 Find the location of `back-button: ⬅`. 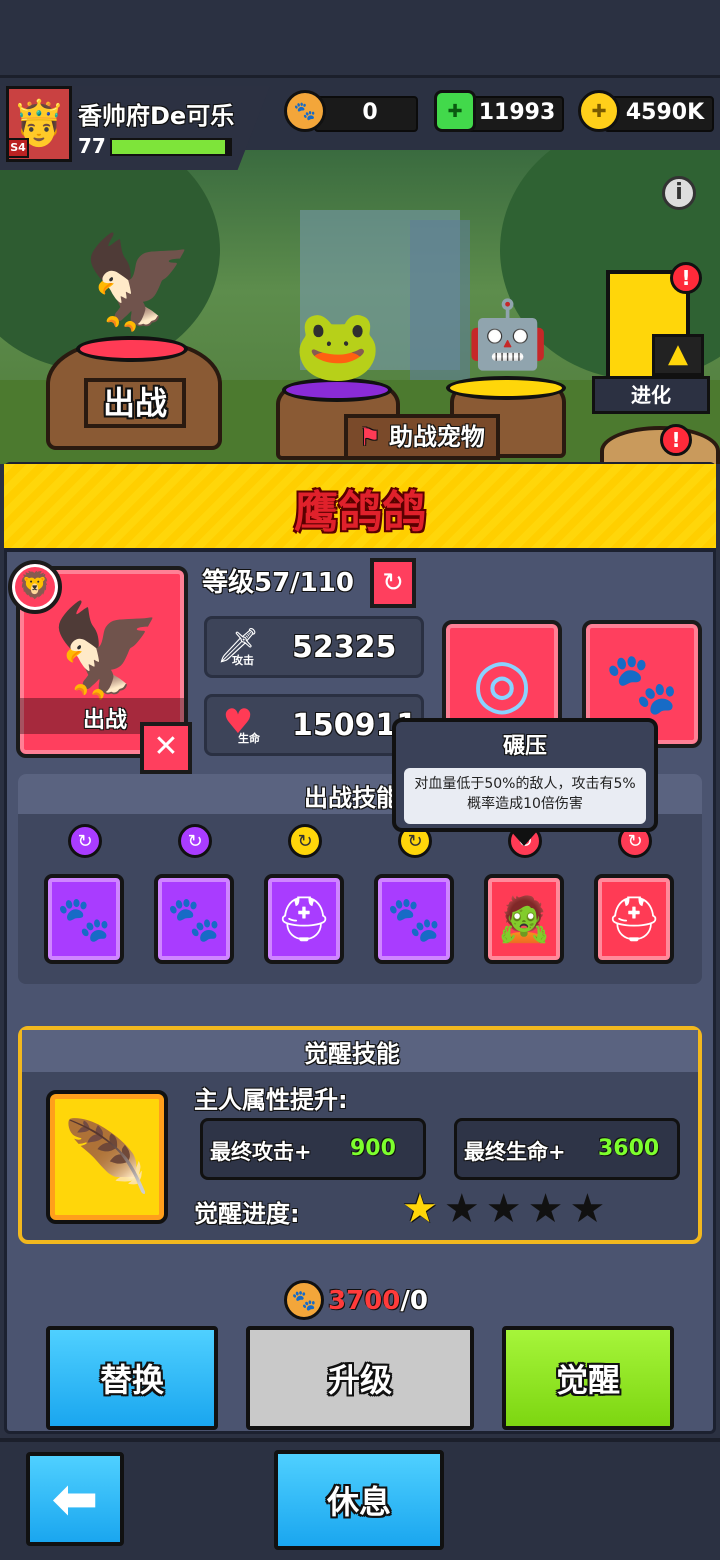

back-button: ⬅ is located at coordinates (75, 1499).